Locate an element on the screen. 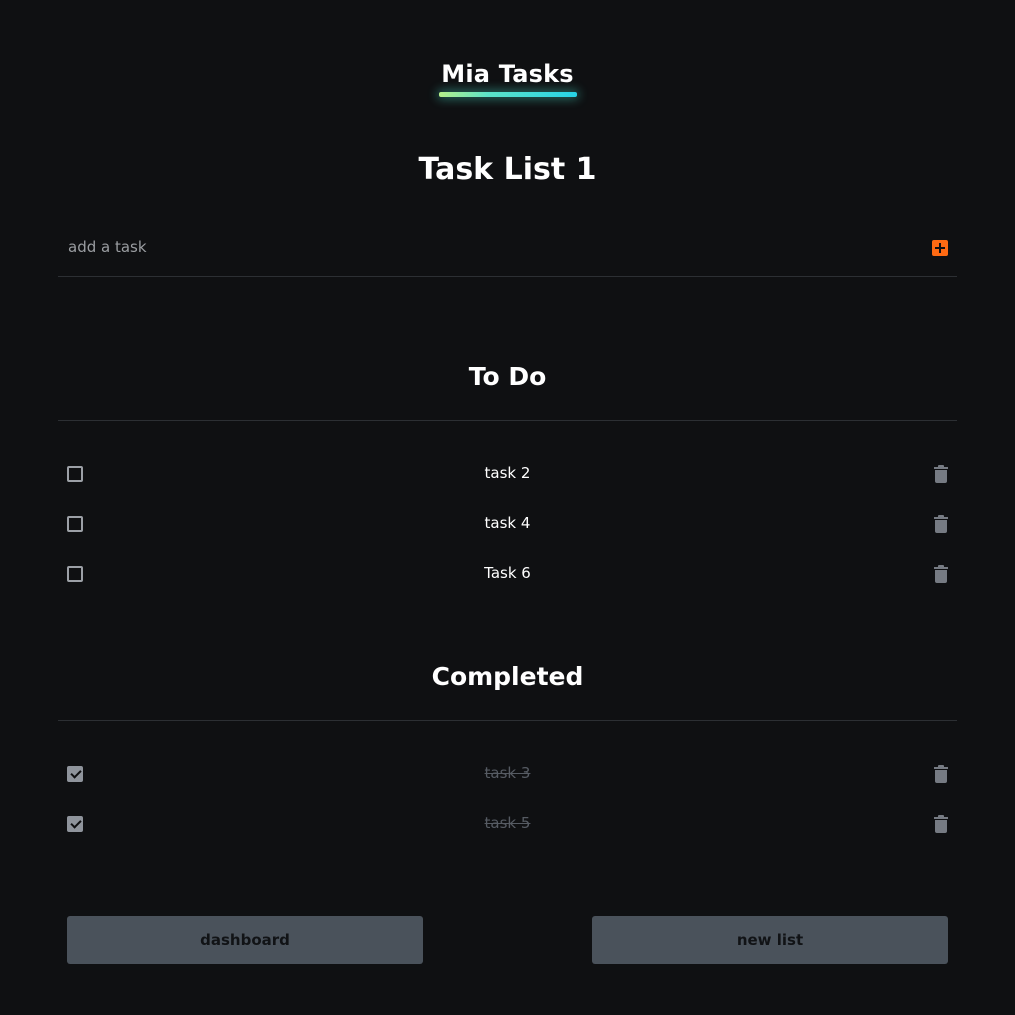 The height and width of the screenshot is (1015, 1015). add-task-button is located at coordinates (940, 248).